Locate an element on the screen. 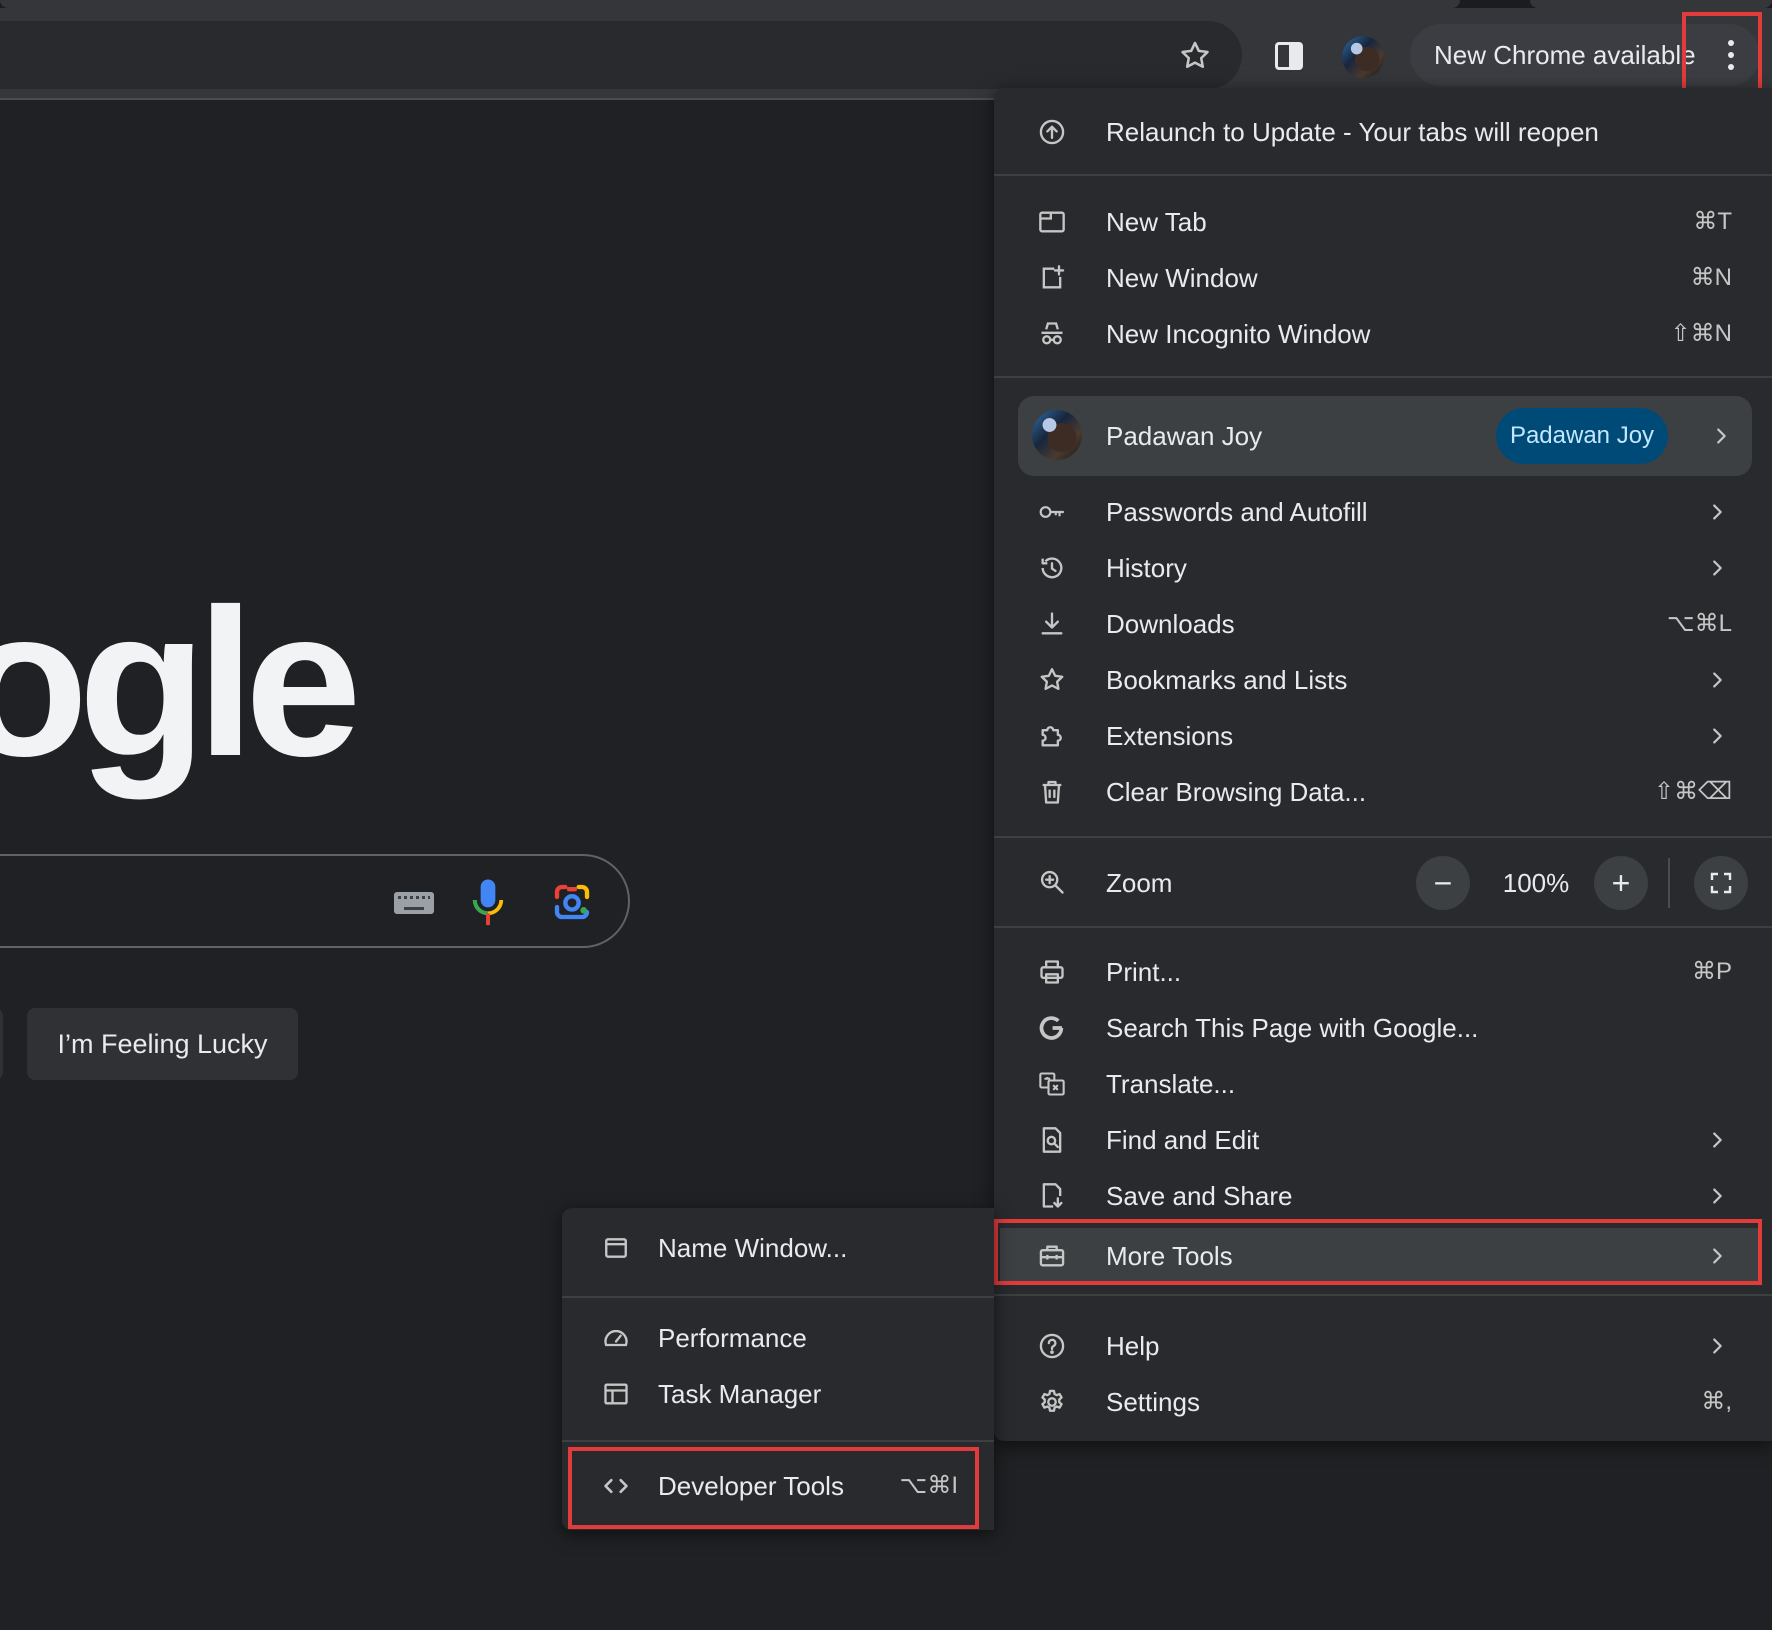  passwords-label: Passwords and Autofill is located at coordinates (1237, 512).